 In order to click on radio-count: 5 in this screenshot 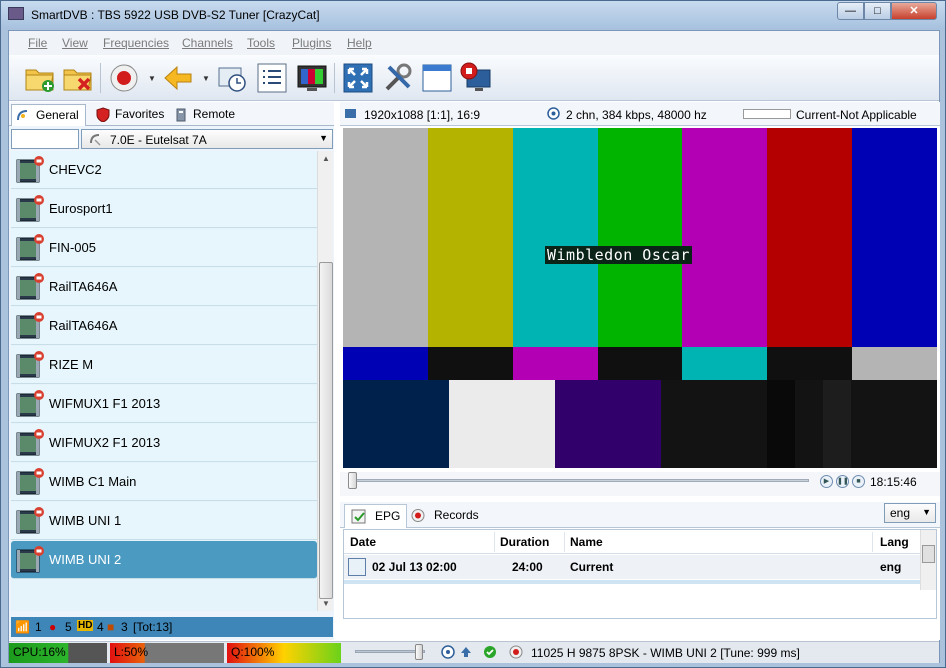, I will do `click(68, 627)`.